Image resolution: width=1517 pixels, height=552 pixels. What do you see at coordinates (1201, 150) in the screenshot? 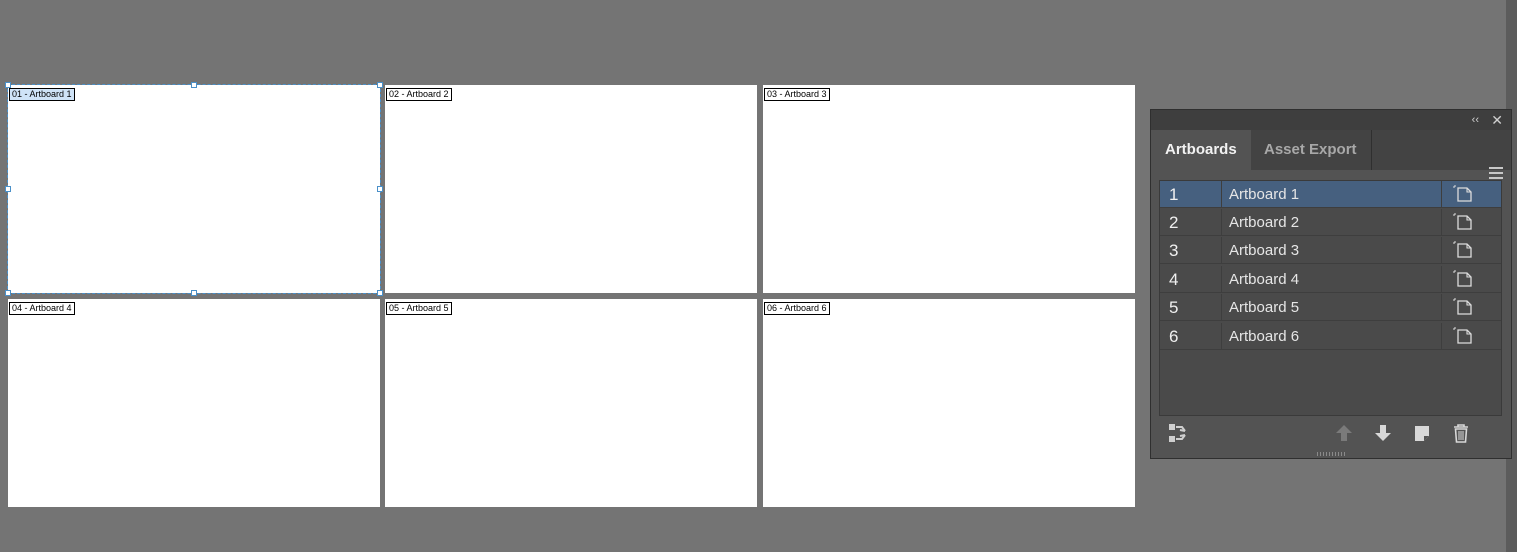
I see `tab-artboards: Artboards` at bounding box center [1201, 150].